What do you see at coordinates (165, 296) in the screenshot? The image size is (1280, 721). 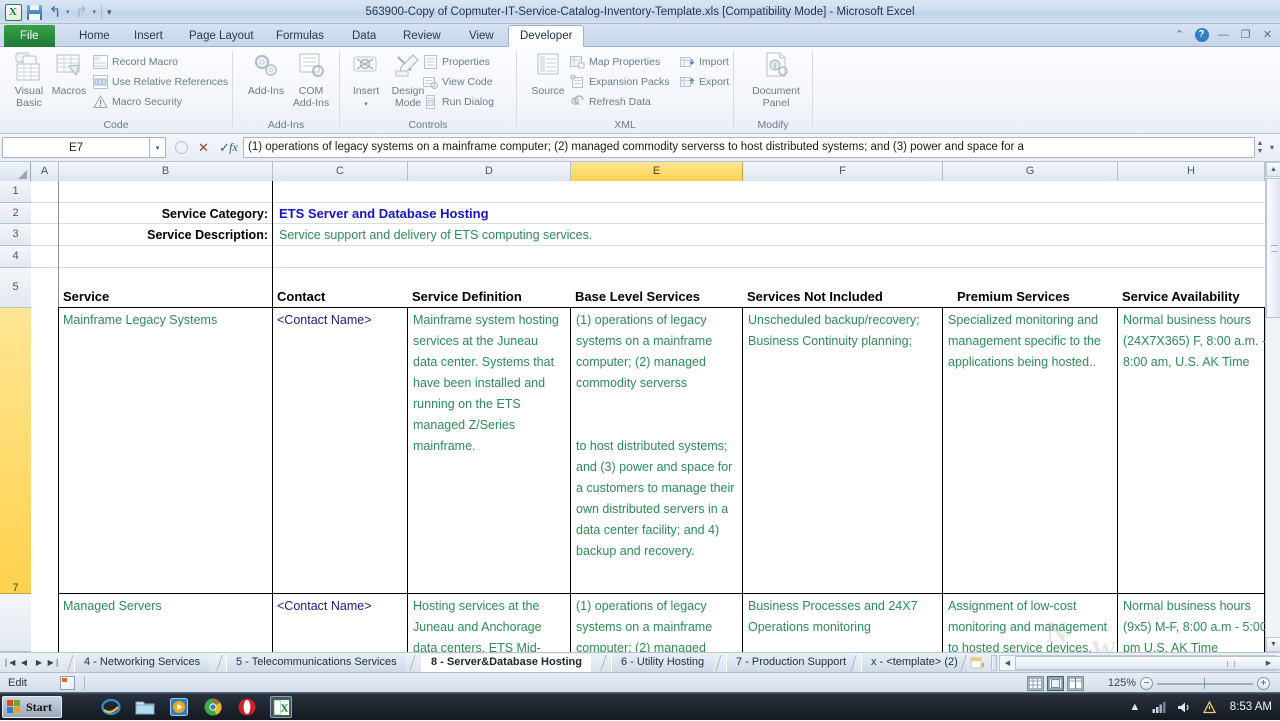 I see `cell-b5-header: Service` at bounding box center [165, 296].